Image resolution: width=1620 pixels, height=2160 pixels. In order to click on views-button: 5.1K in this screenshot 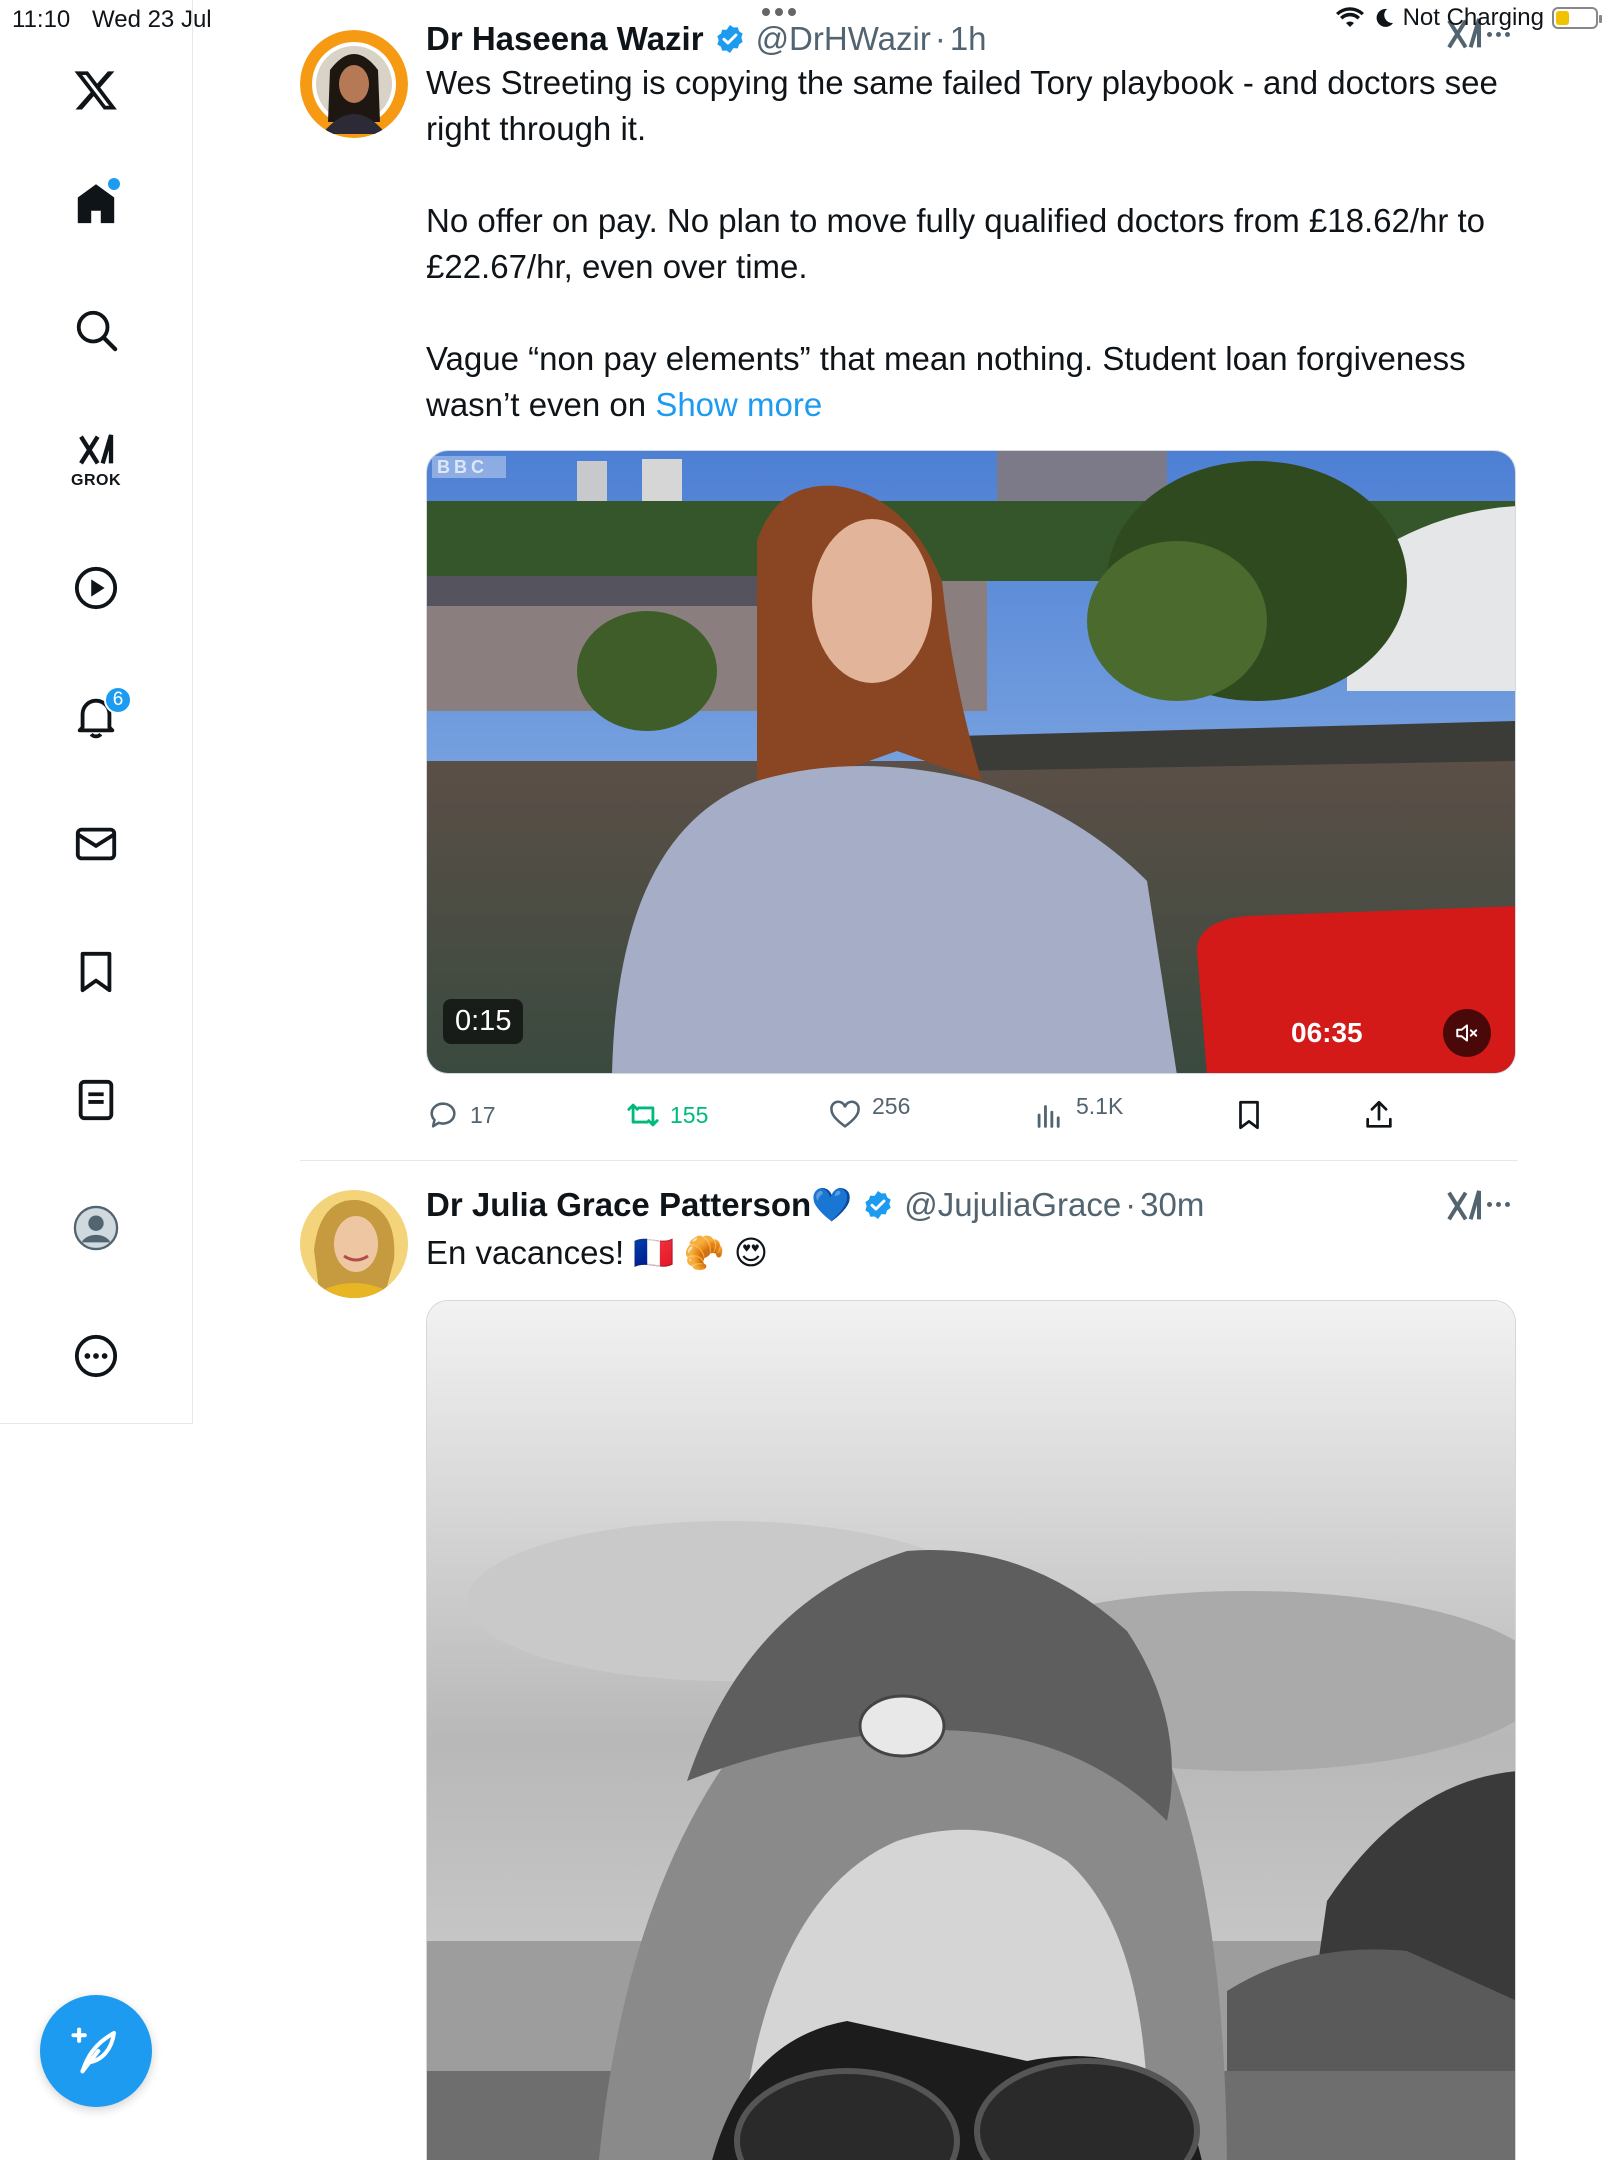, I will do `click(1077, 1115)`.